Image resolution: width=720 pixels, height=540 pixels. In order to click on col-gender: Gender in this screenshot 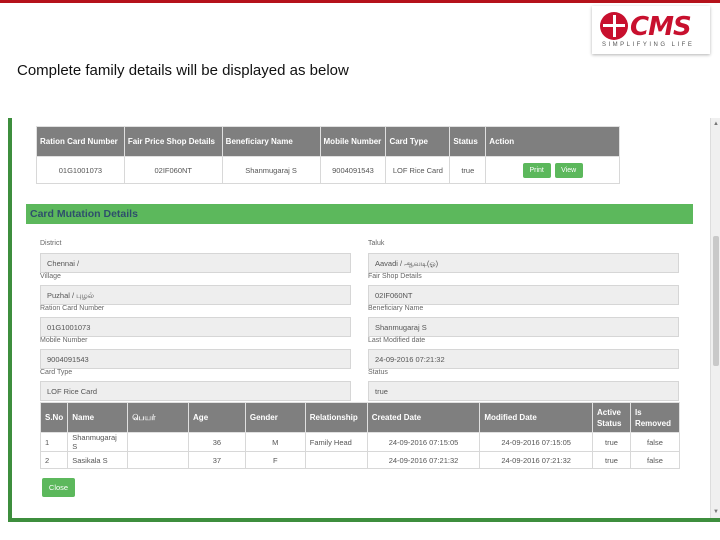, I will do `click(275, 417)`.